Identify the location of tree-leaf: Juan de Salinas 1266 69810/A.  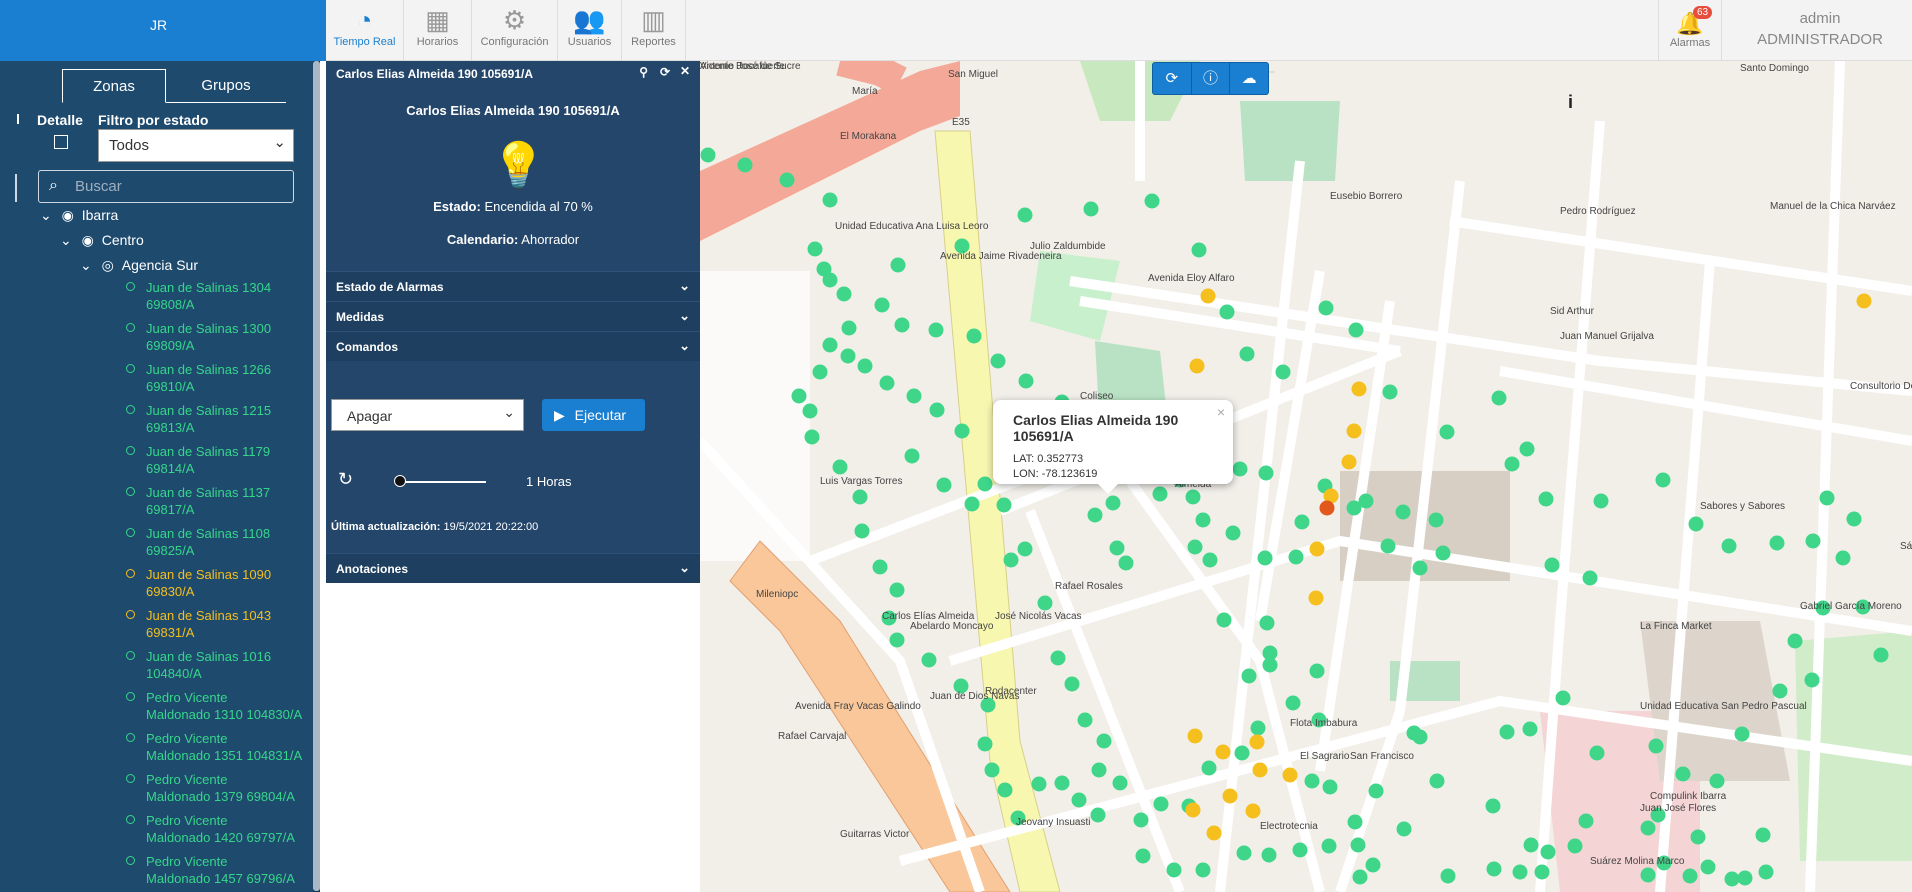
(218, 378).